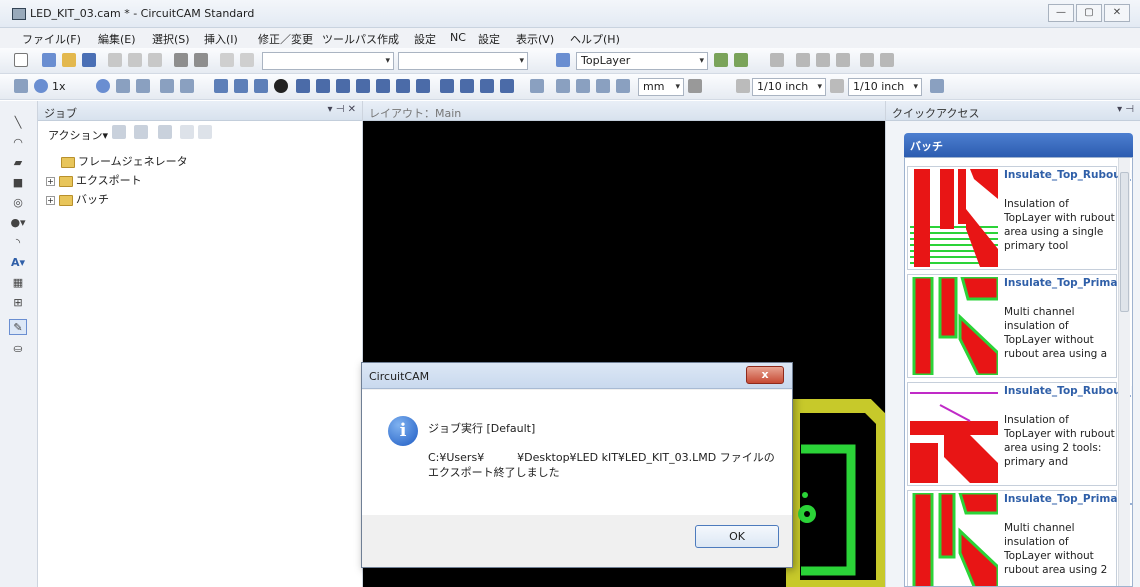  I want to click on text-tool-icon: A▾, so click(18, 263).